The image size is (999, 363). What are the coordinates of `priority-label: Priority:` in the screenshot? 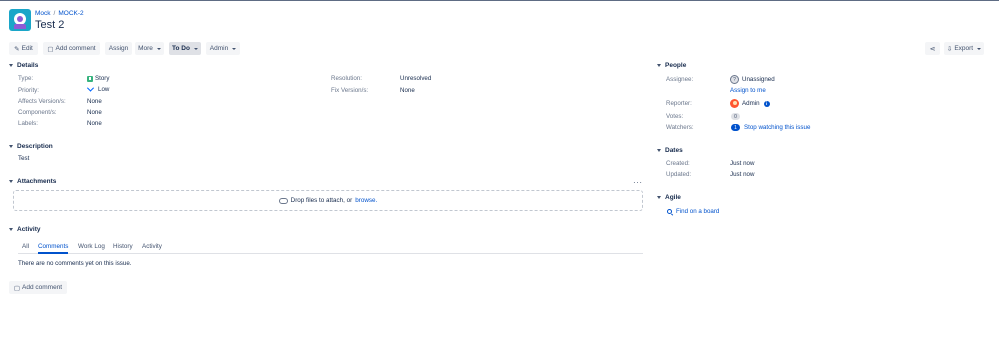 It's located at (28, 90).